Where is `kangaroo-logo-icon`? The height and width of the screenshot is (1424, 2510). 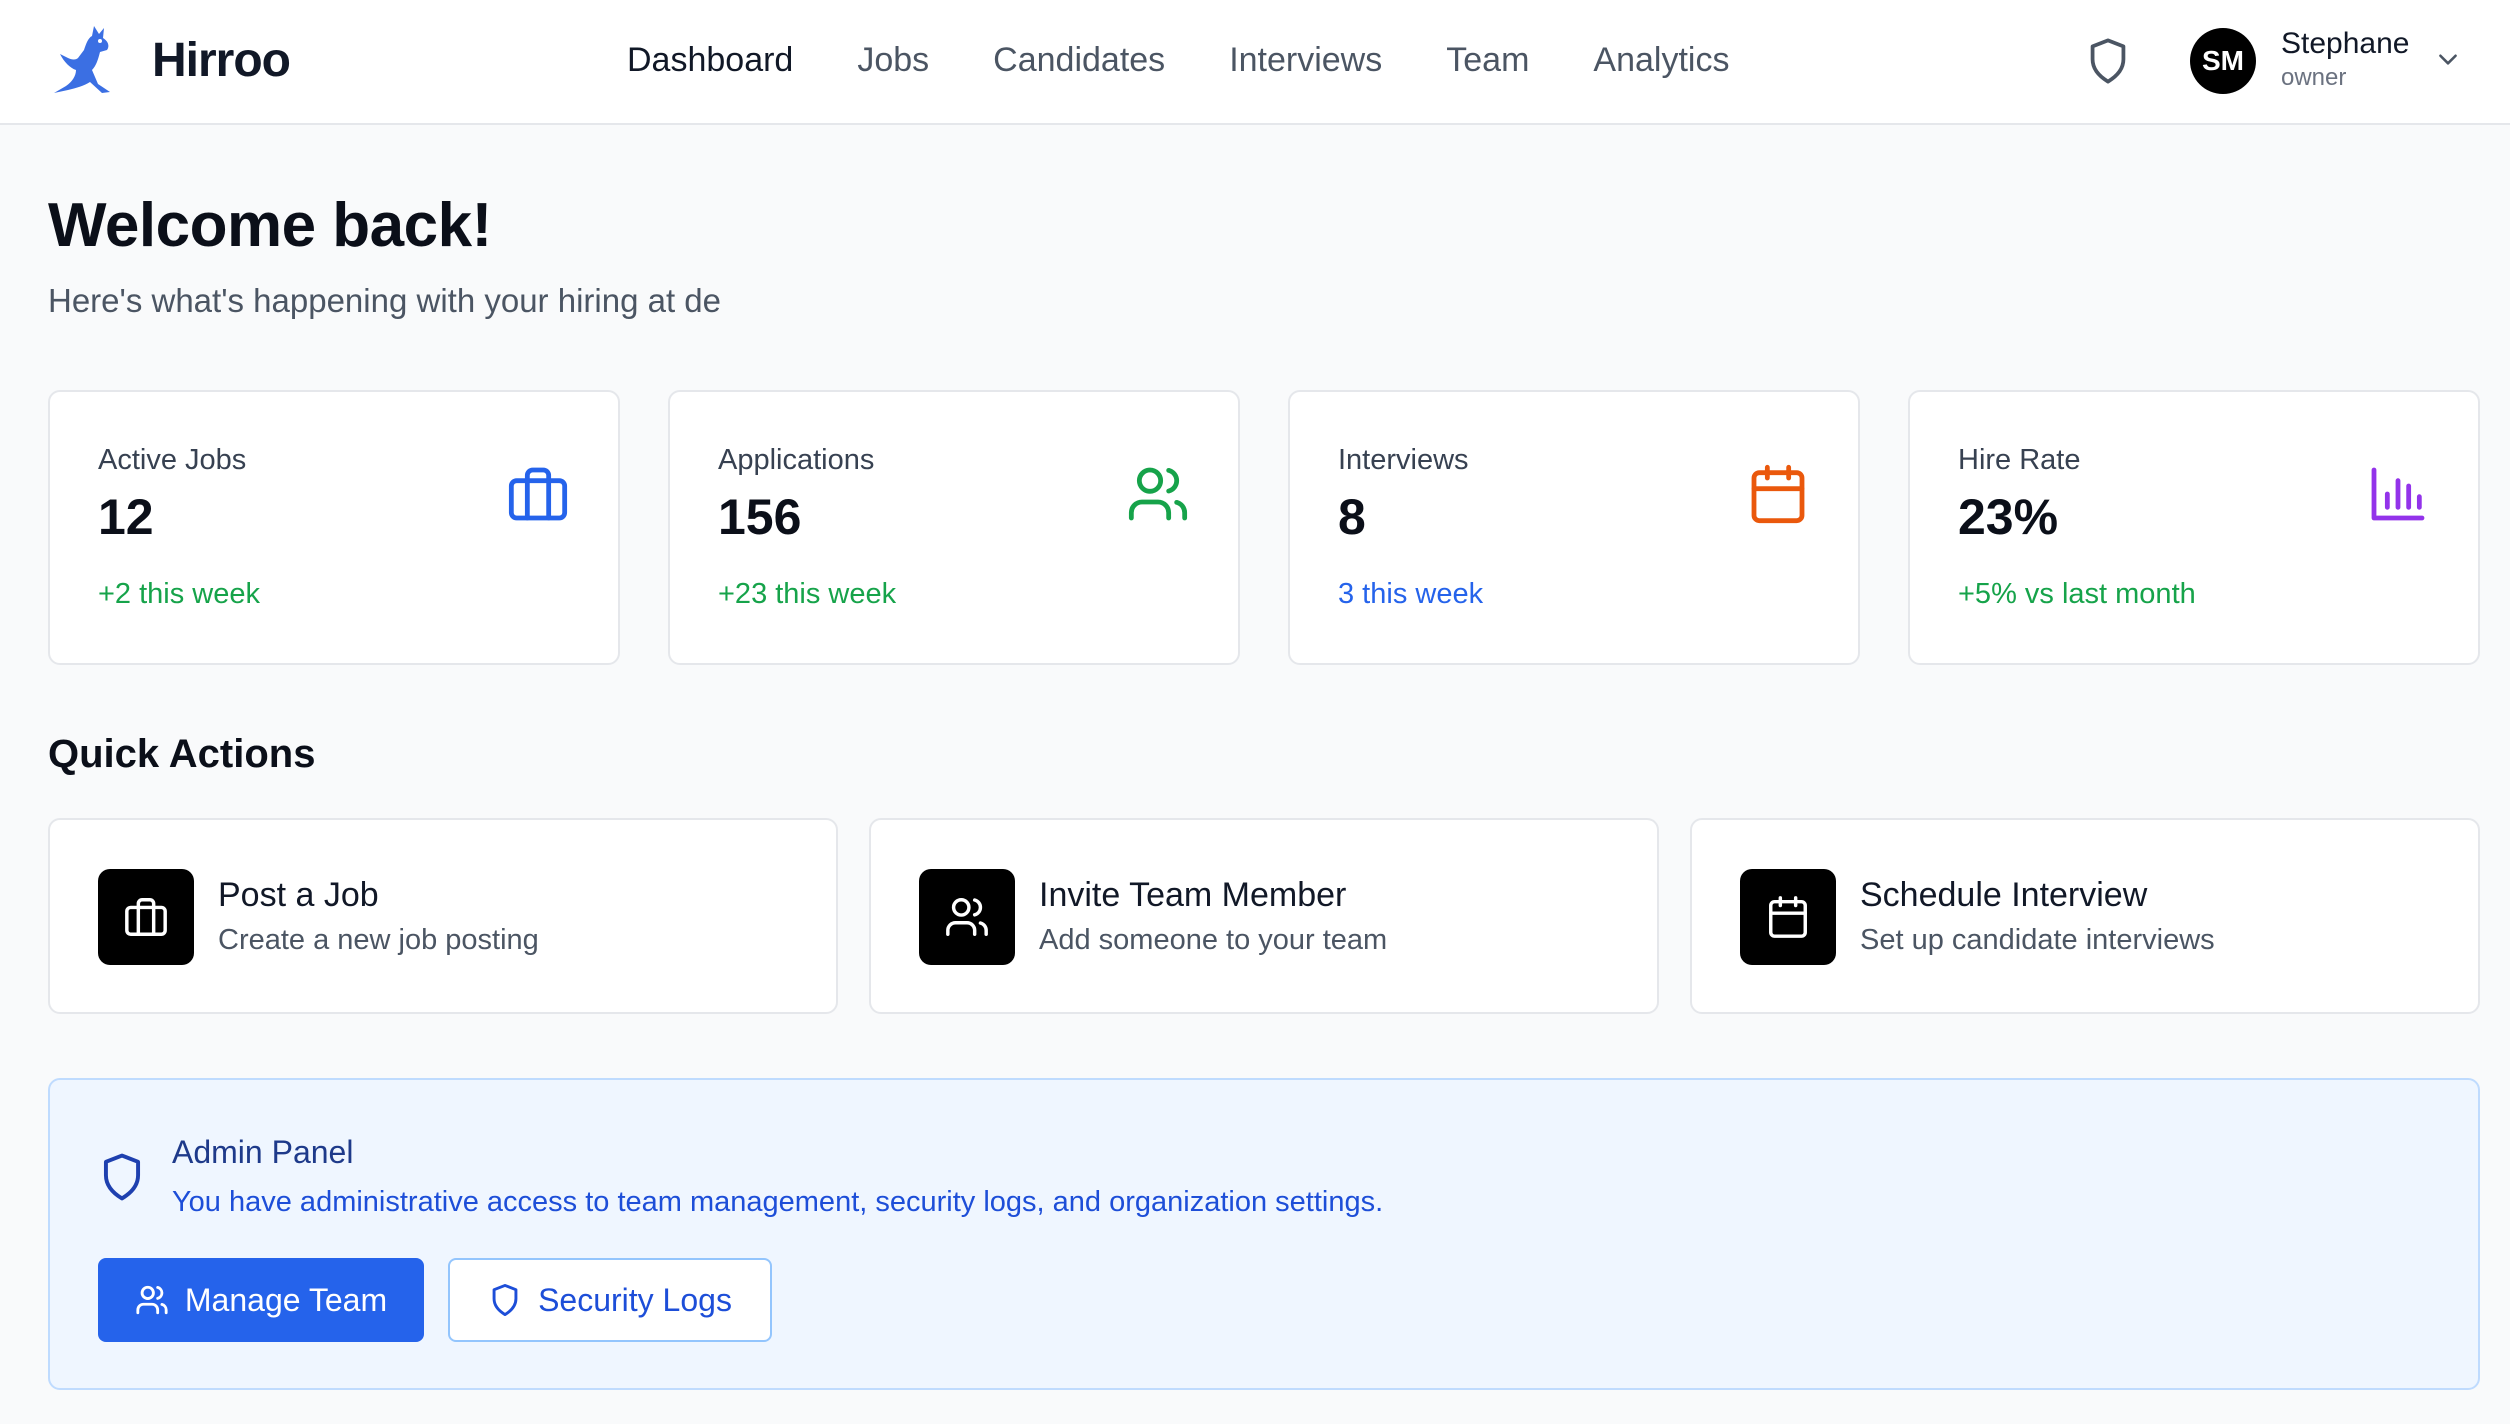
kangaroo-logo-icon is located at coordinates (82, 59).